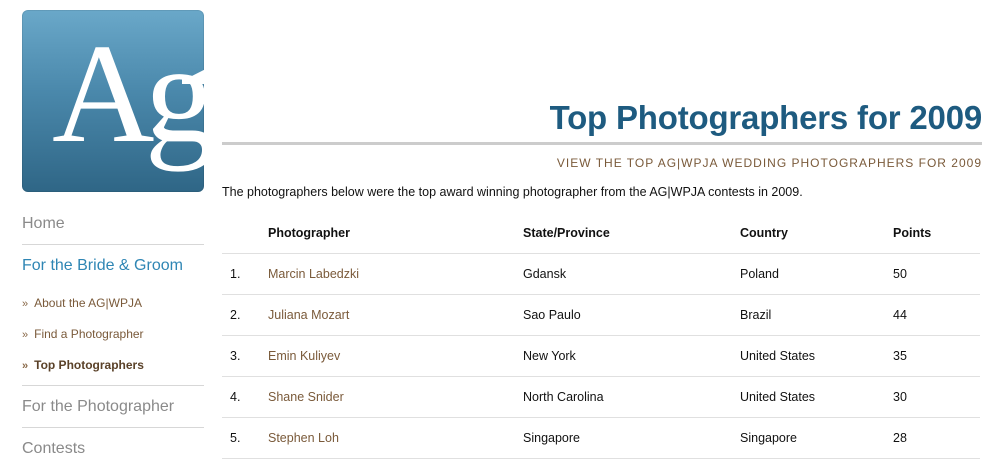  I want to click on state-cell: New York, so click(631, 356).